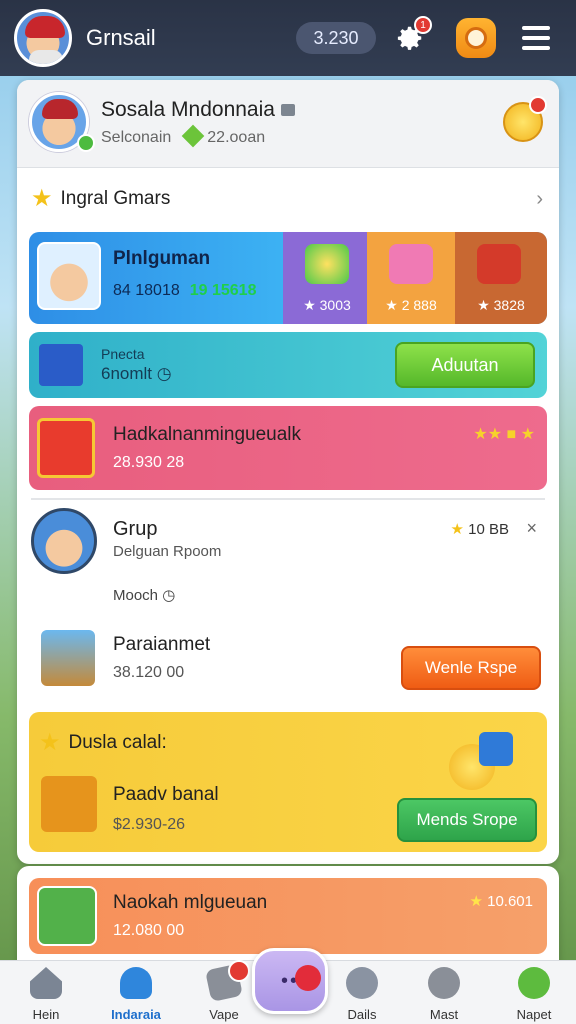 The image size is (576, 1024). Describe the element at coordinates (136, 595) in the screenshot. I see `group-mode: Mooch` at that location.